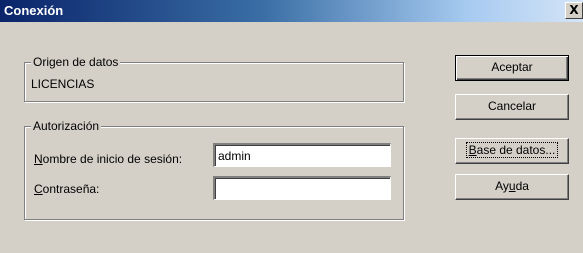  I want to click on help-button-label: Ayuda, so click(512, 186).